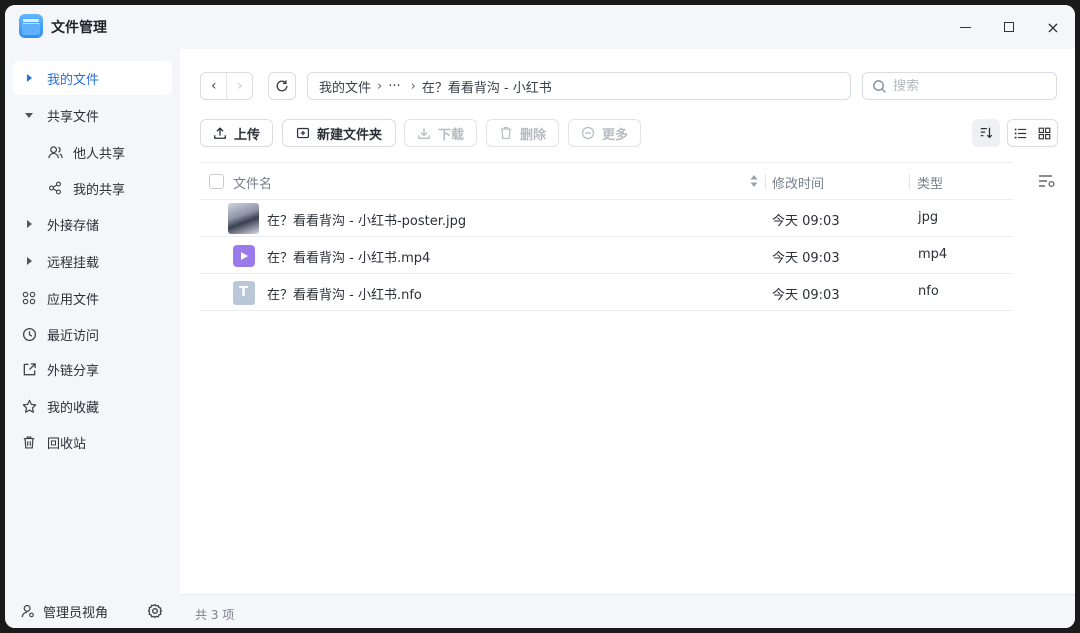 The height and width of the screenshot is (633, 1080). I want to click on view-mode-toggle, so click(1032, 133).